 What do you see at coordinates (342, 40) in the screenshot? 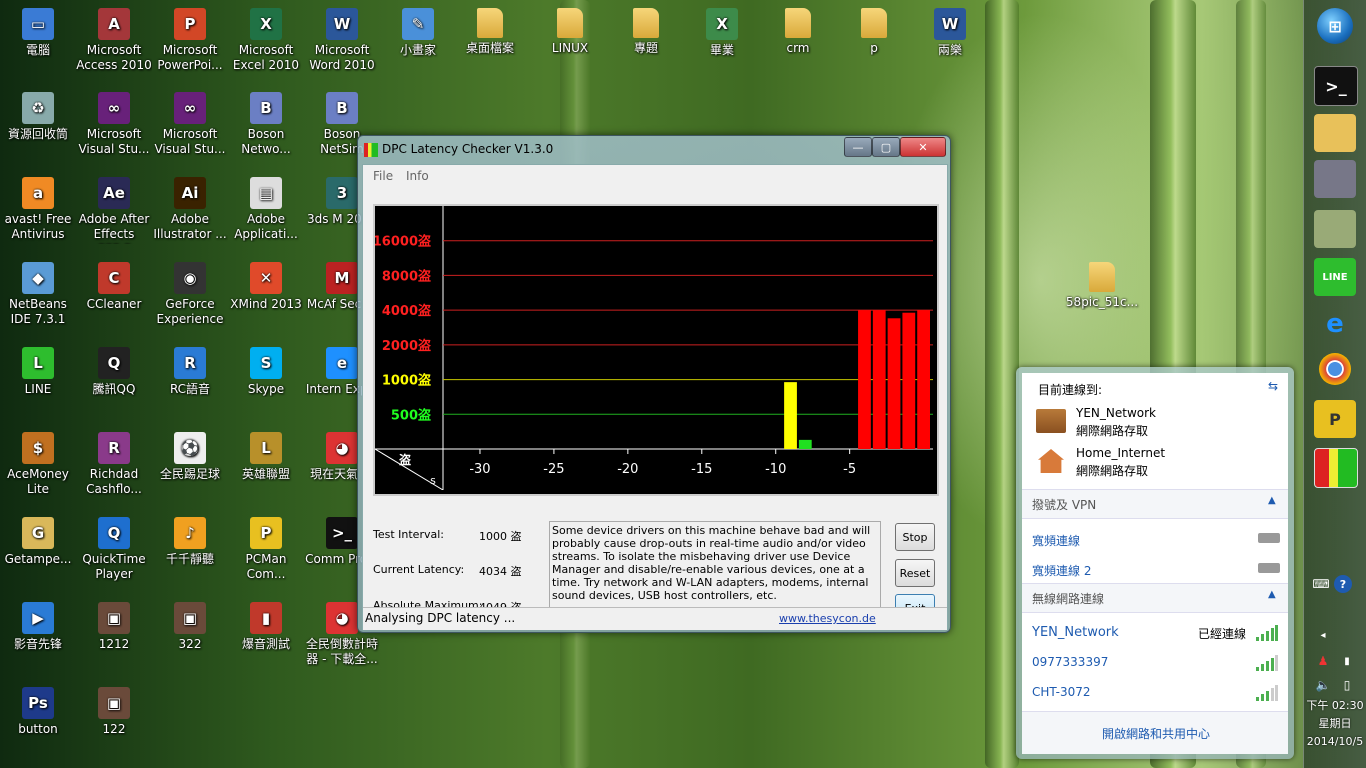
I see `desktop-icon: W Microsoft Word 2010` at bounding box center [342, 40].